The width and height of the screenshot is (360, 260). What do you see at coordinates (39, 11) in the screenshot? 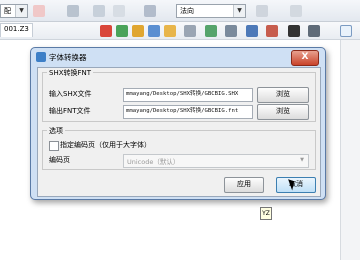
I see `clear-icon` at bounding box center [39, 11].